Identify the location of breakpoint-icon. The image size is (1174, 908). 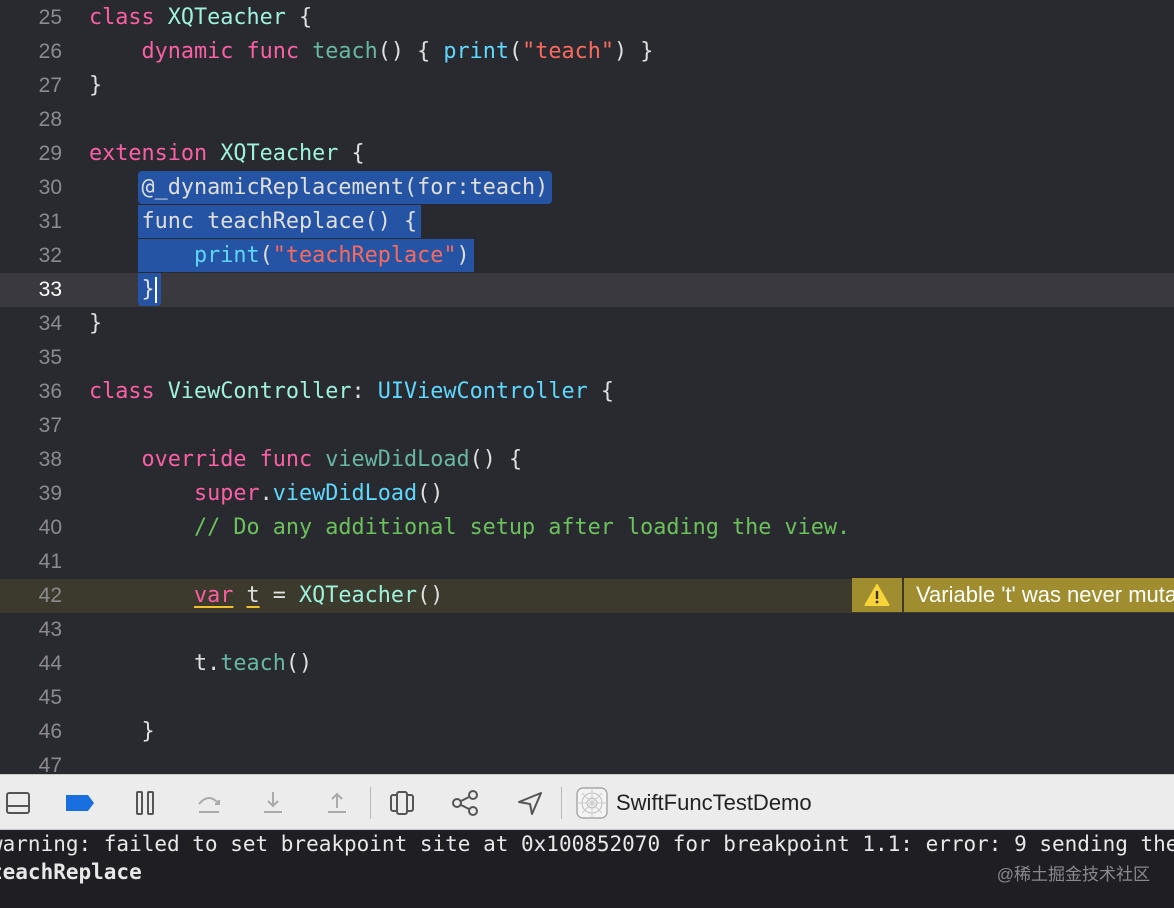
(80, 803).